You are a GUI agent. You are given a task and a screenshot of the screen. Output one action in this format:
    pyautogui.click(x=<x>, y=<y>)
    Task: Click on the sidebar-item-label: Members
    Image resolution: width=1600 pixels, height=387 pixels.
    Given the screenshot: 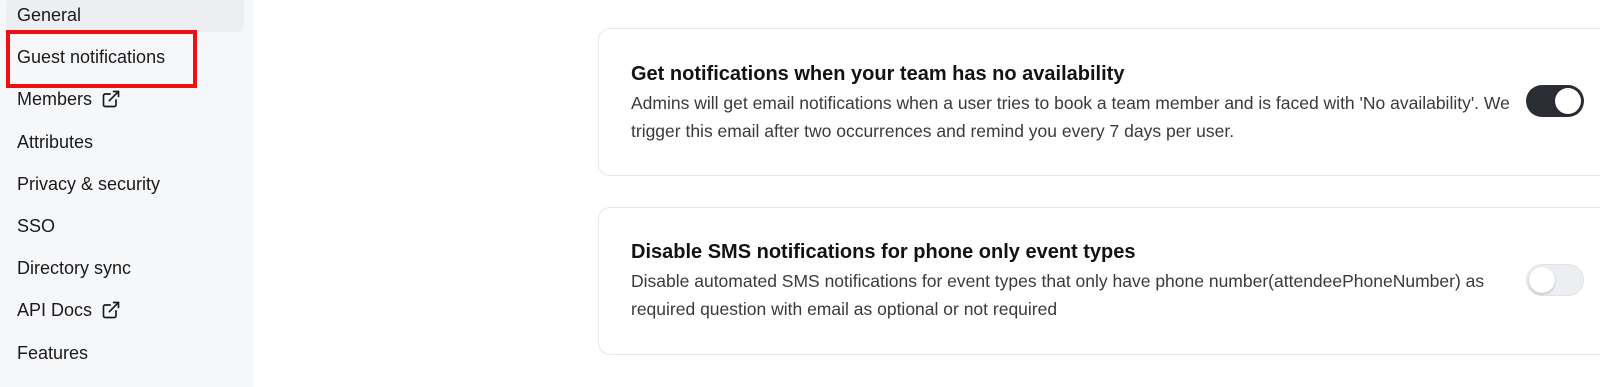 What is the action you would take?
    pyautogui.click(x=55, y=98)
    